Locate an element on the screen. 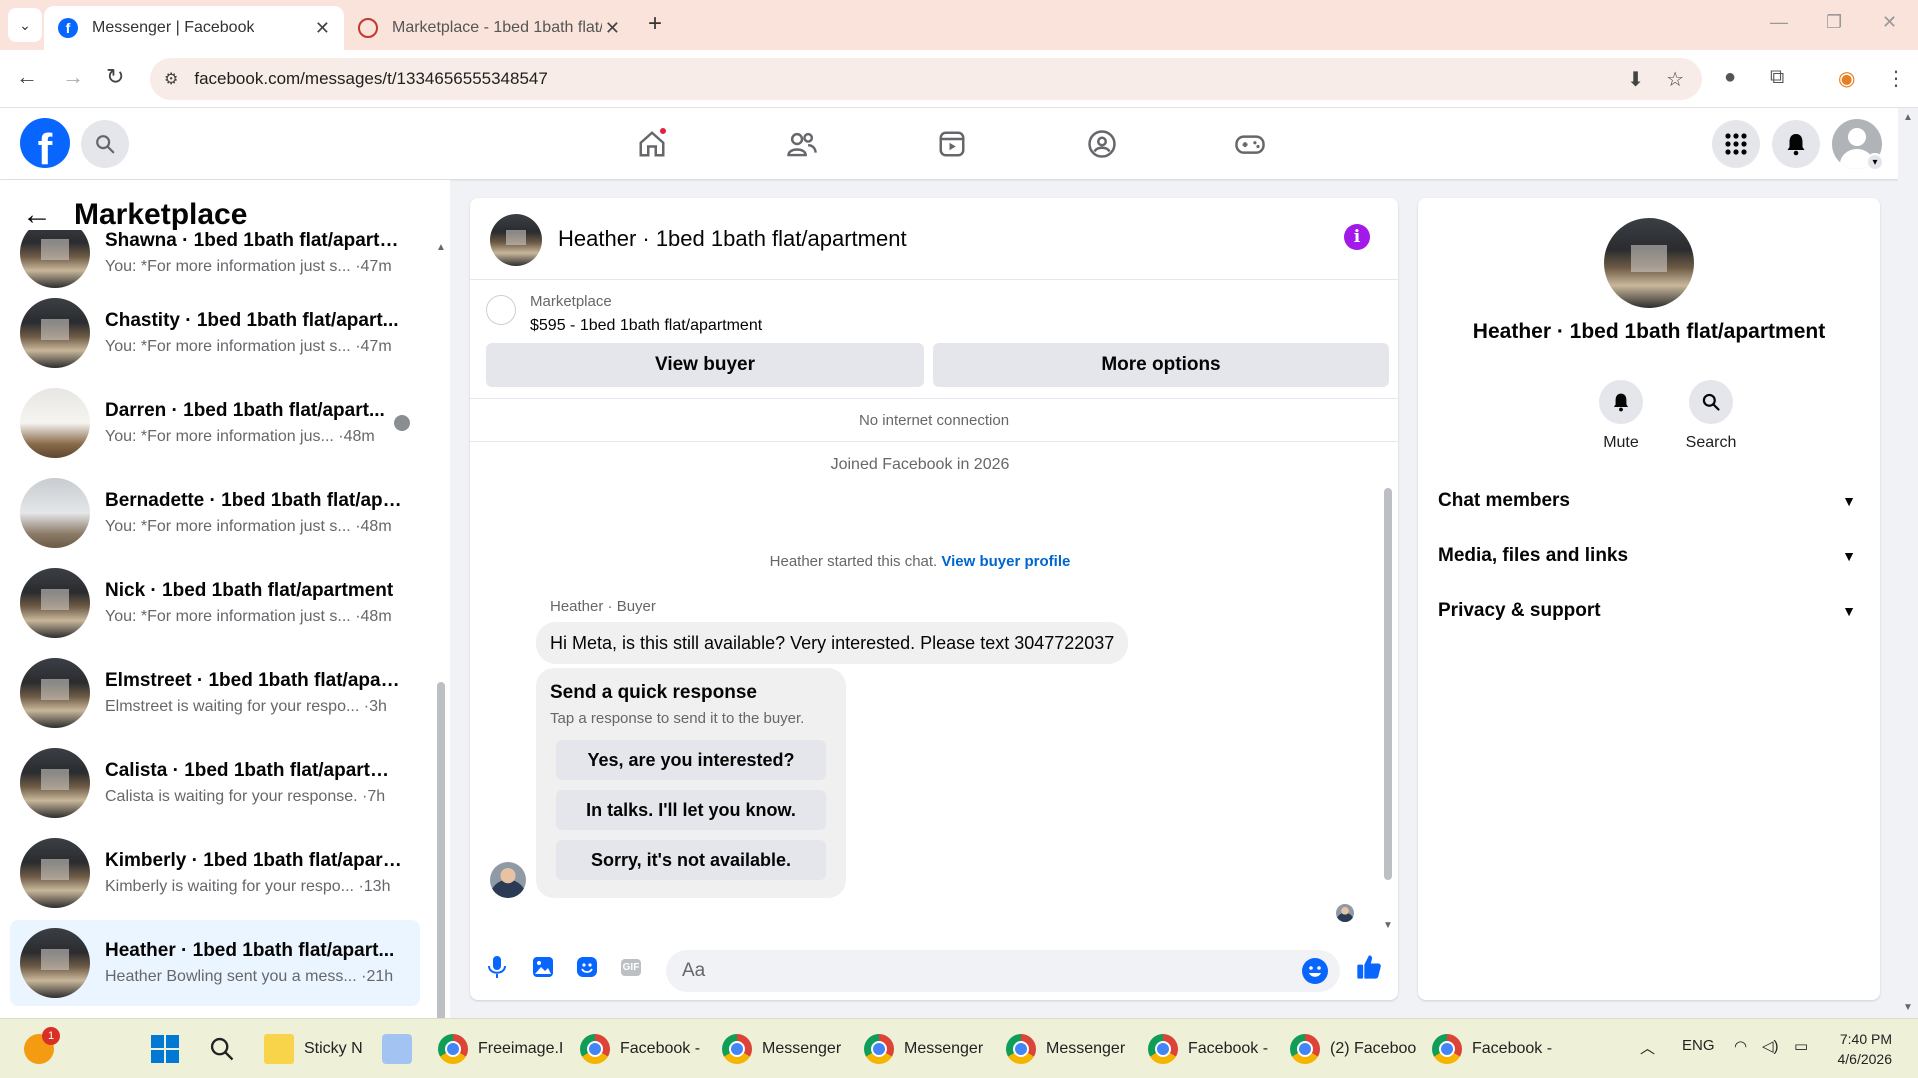 The width and height of the screenshot is (1918, 1078). quick-response-button: Yes, are you interested? is located at coordinates (691, 760).